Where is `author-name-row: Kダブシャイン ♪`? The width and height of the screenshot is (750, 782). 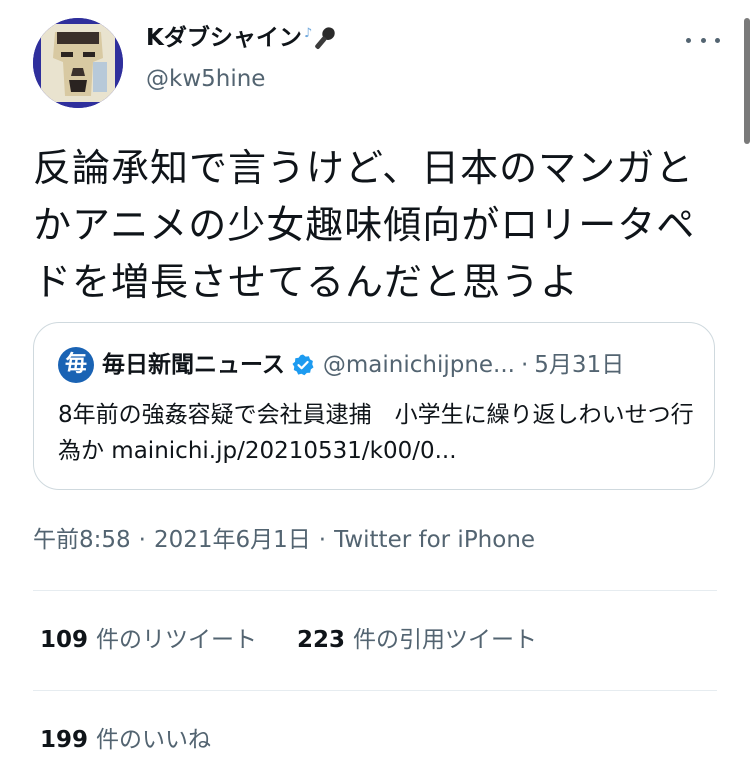 author-name-row: Kダブシャイン ♪ is located at coordinates (242, 38).